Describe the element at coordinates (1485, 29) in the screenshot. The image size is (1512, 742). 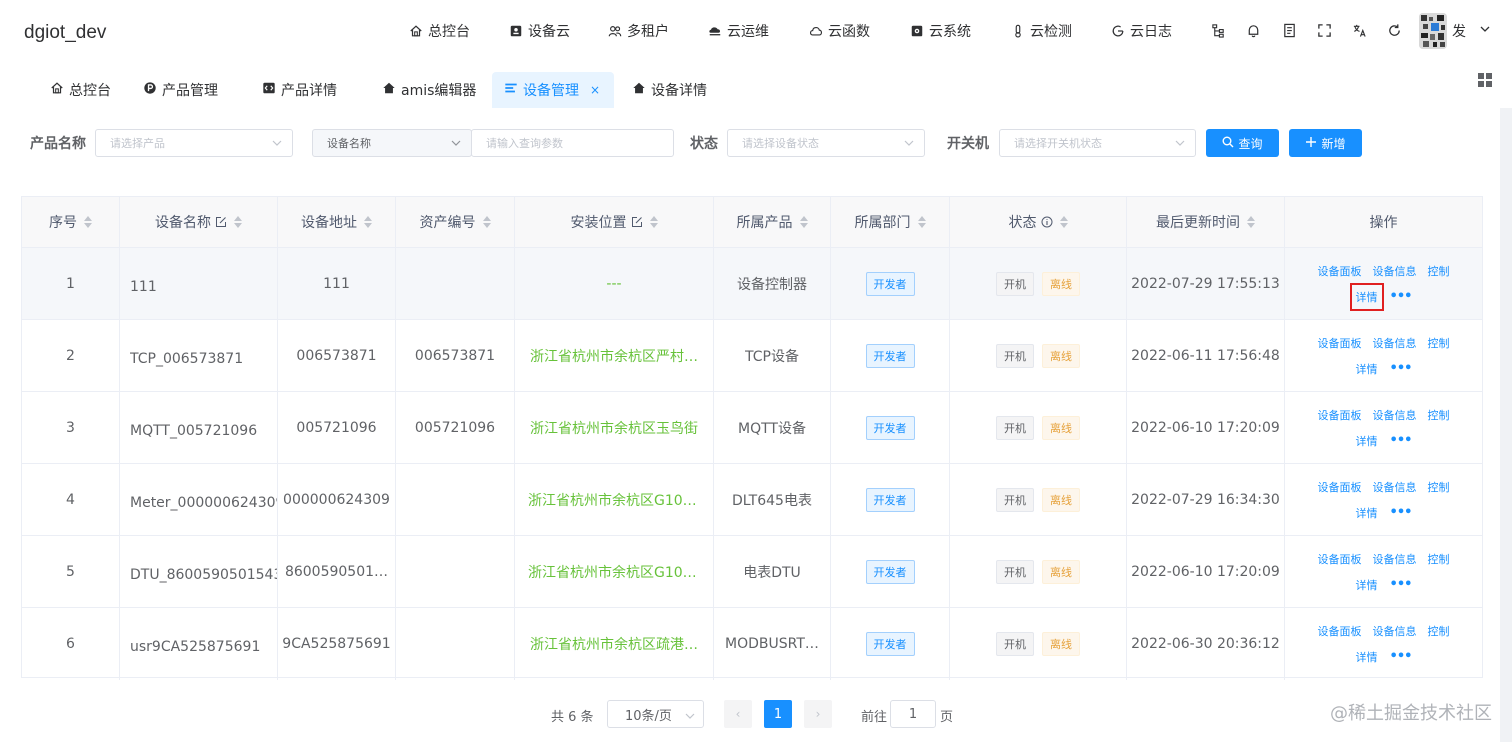
I see `chevron-down-icon` at that location.